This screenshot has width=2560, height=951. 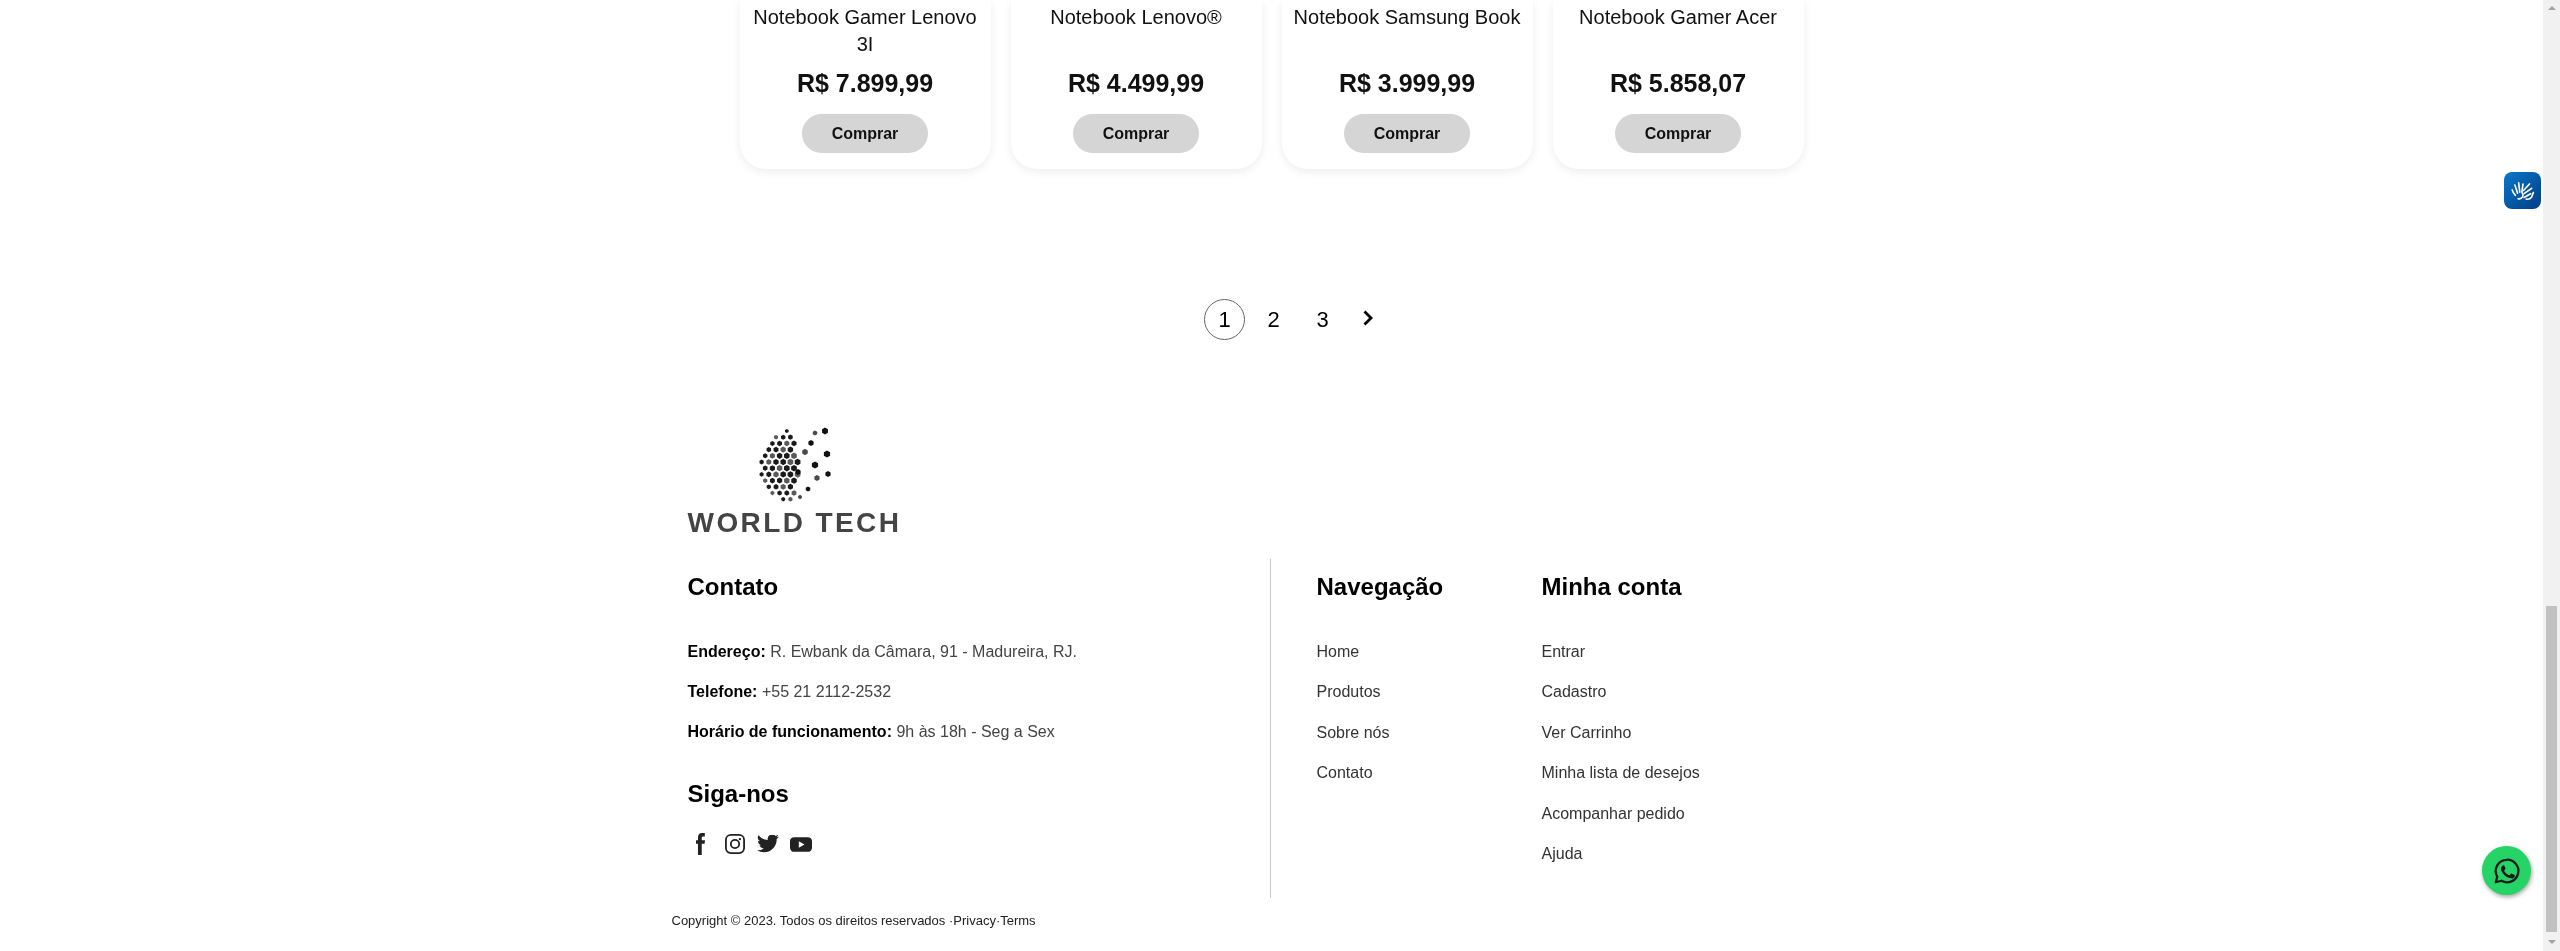 What do you see at coordinates (1136, 17) in the screenshot?
I see `product-name: Notebook Lenovo®` at bounding box center [1136, 17].